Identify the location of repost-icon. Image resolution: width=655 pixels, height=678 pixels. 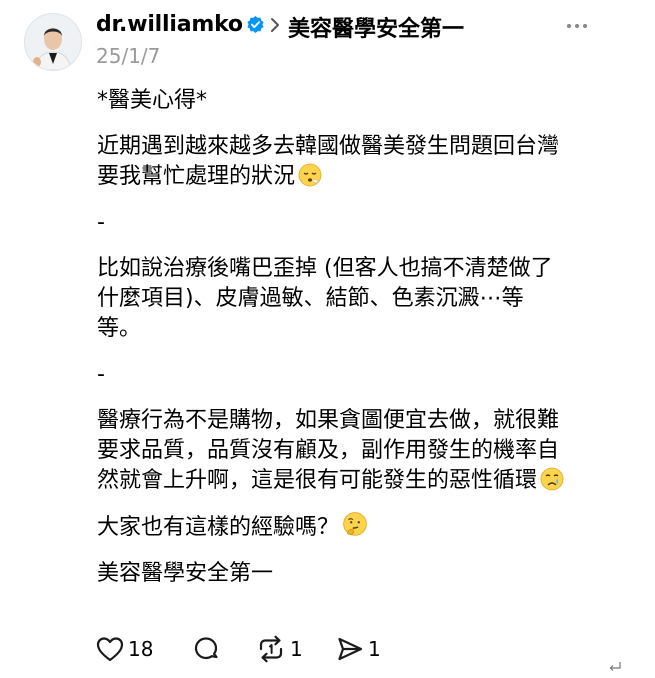
(271, 649).